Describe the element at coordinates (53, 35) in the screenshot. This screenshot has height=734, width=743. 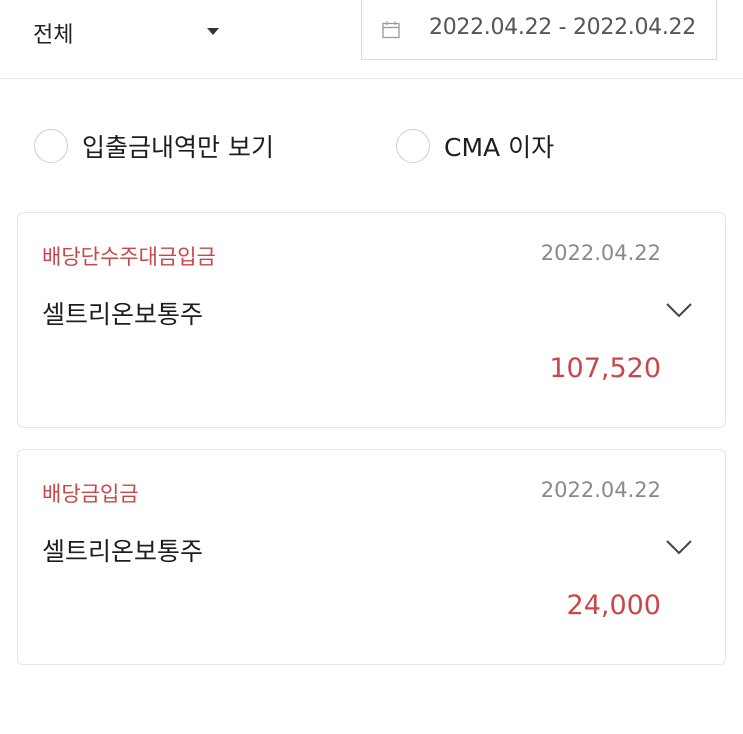
I see `category-dropdown-label: 전체` at that location.